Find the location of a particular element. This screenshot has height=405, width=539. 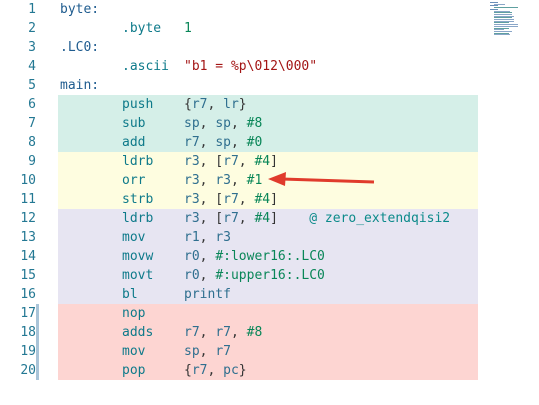

minimap is located at coordinates (510, 20).